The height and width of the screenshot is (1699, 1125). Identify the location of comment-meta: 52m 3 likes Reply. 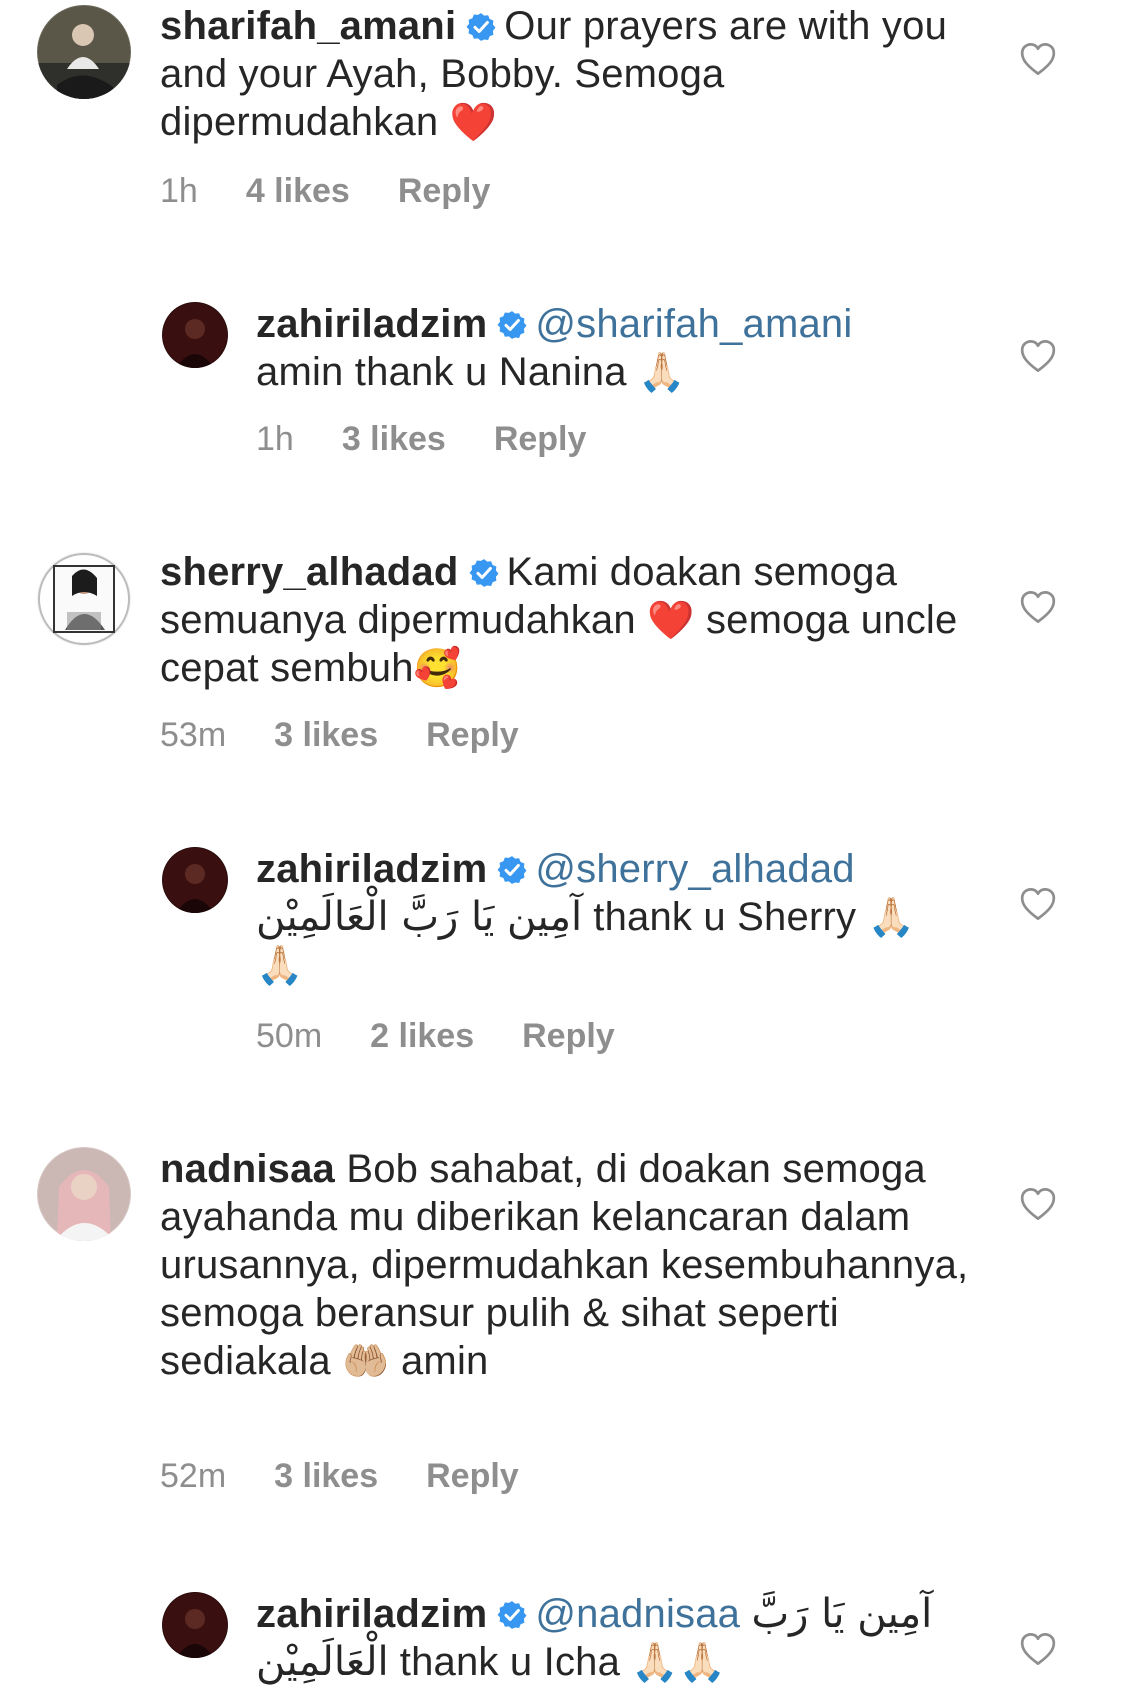
(363, 1476).